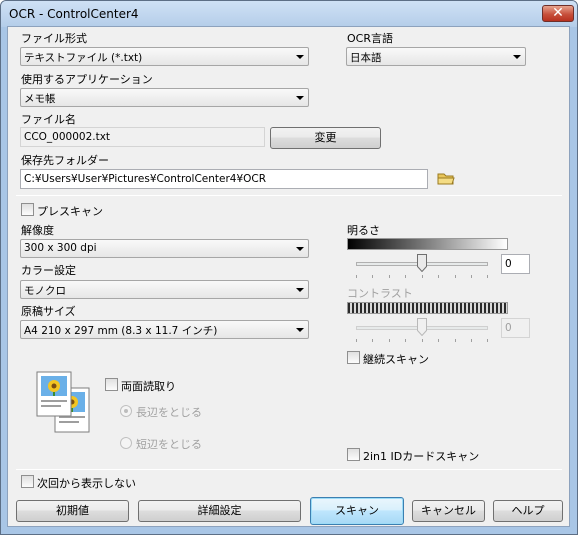  I want to click on prescan-label: プレスキャン, so click(70, 211).